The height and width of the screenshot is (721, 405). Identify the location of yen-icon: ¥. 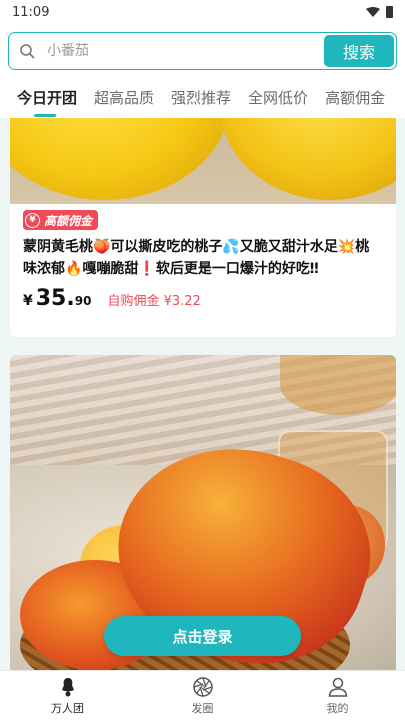
(32, 220).